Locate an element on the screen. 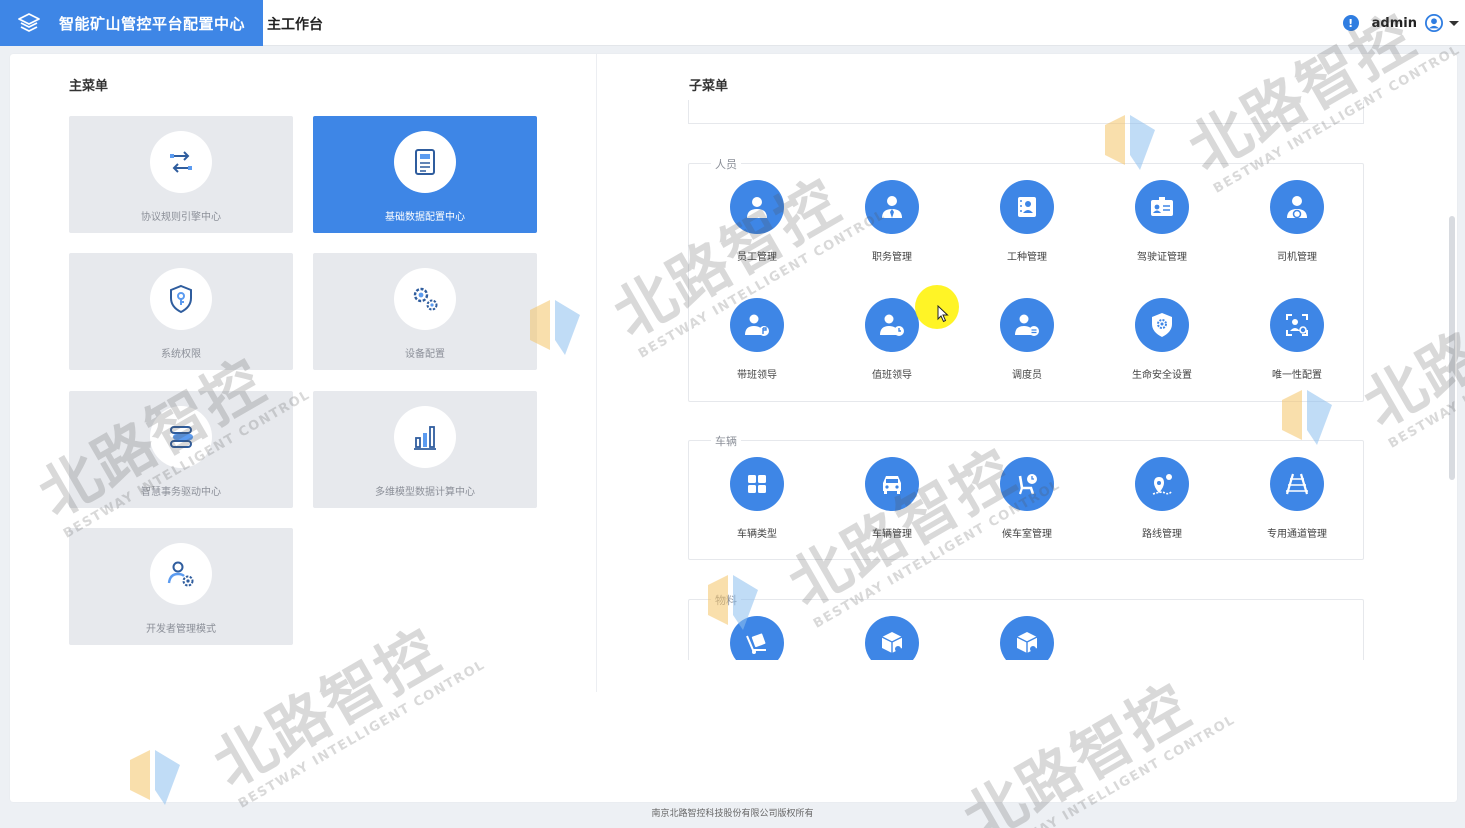 The height and width of the screenshot is (828, 1465). menu-card-label: 设备配置 is located at coordinates (425, 354).